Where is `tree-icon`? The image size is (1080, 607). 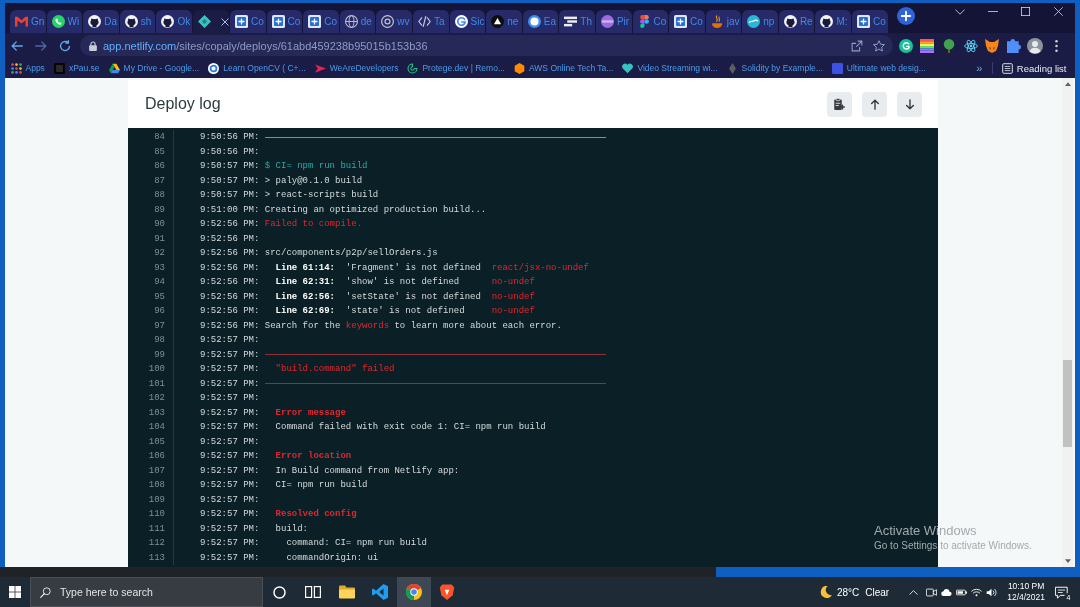
tree-icon is located at coordinates (949, 45).